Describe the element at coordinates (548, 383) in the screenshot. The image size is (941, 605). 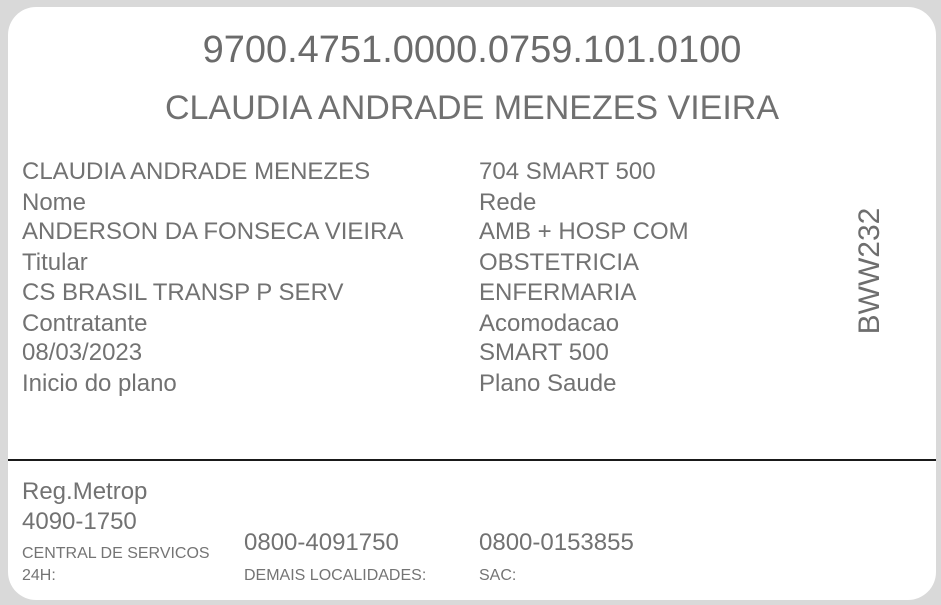
I see `plano-label: Plano Saude` at that location.